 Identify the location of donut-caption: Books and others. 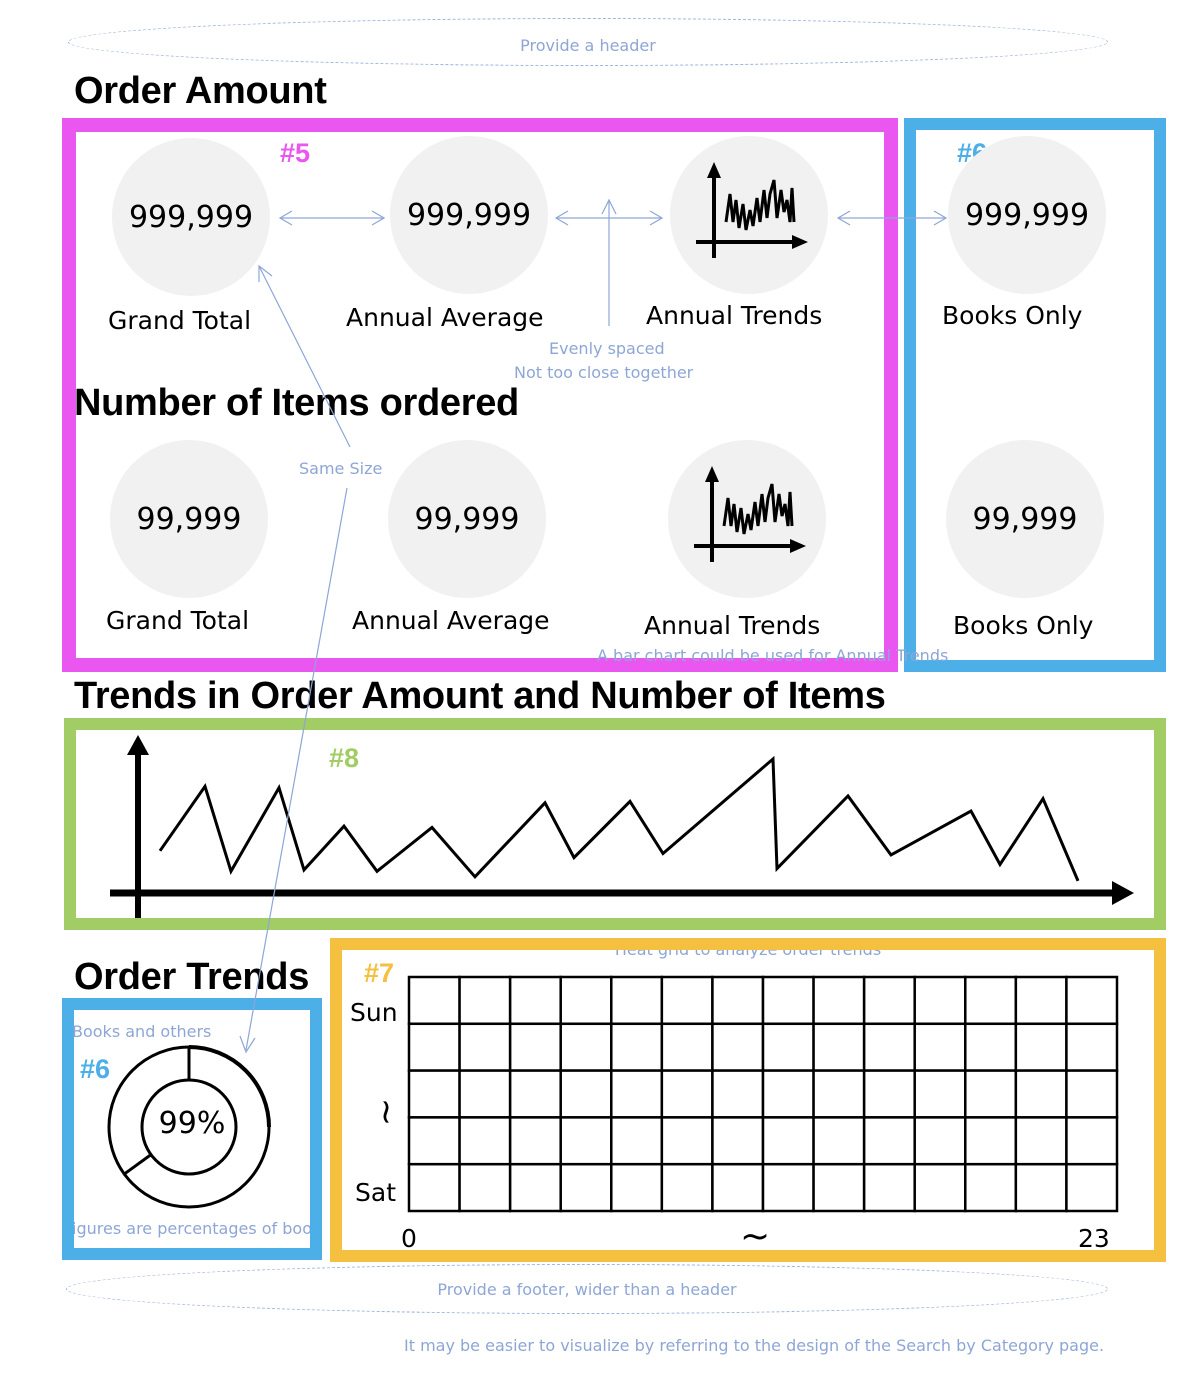
(142, 1031).